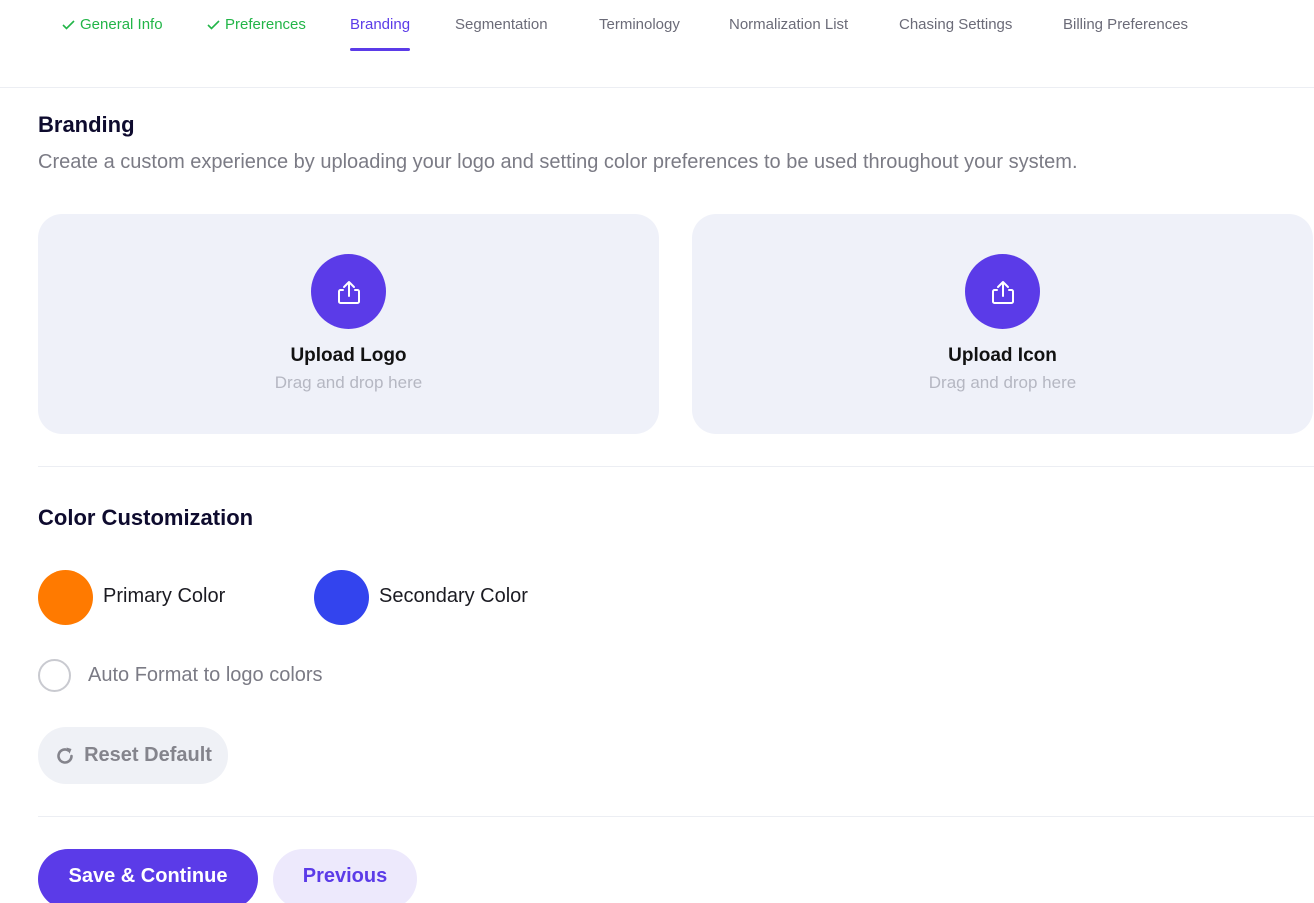 This screenshot has width=1314, height=903. I want to click on upload-icon-title: Upload Icon, so click(1002, 355).